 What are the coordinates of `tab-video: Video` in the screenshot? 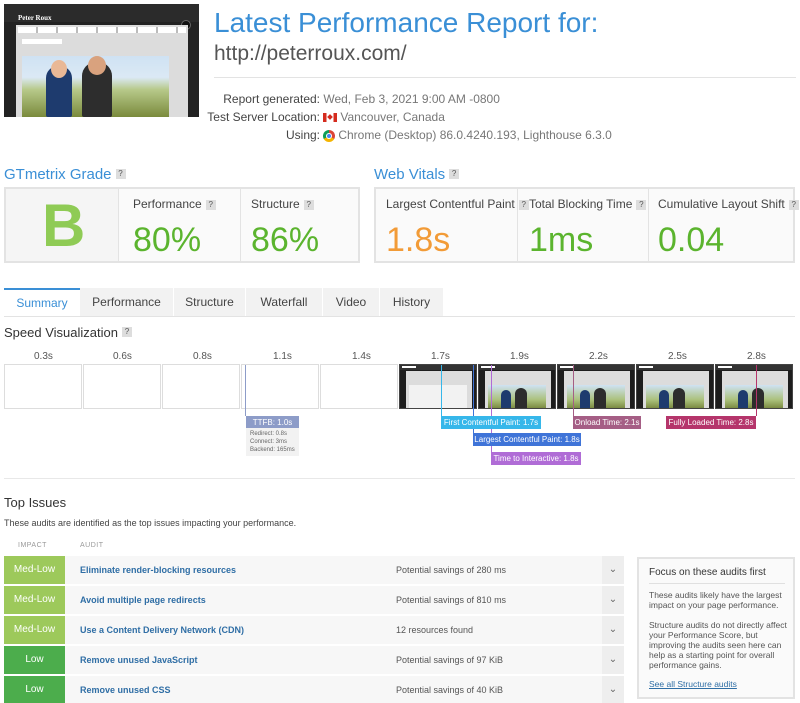 It's located at (351, 302).